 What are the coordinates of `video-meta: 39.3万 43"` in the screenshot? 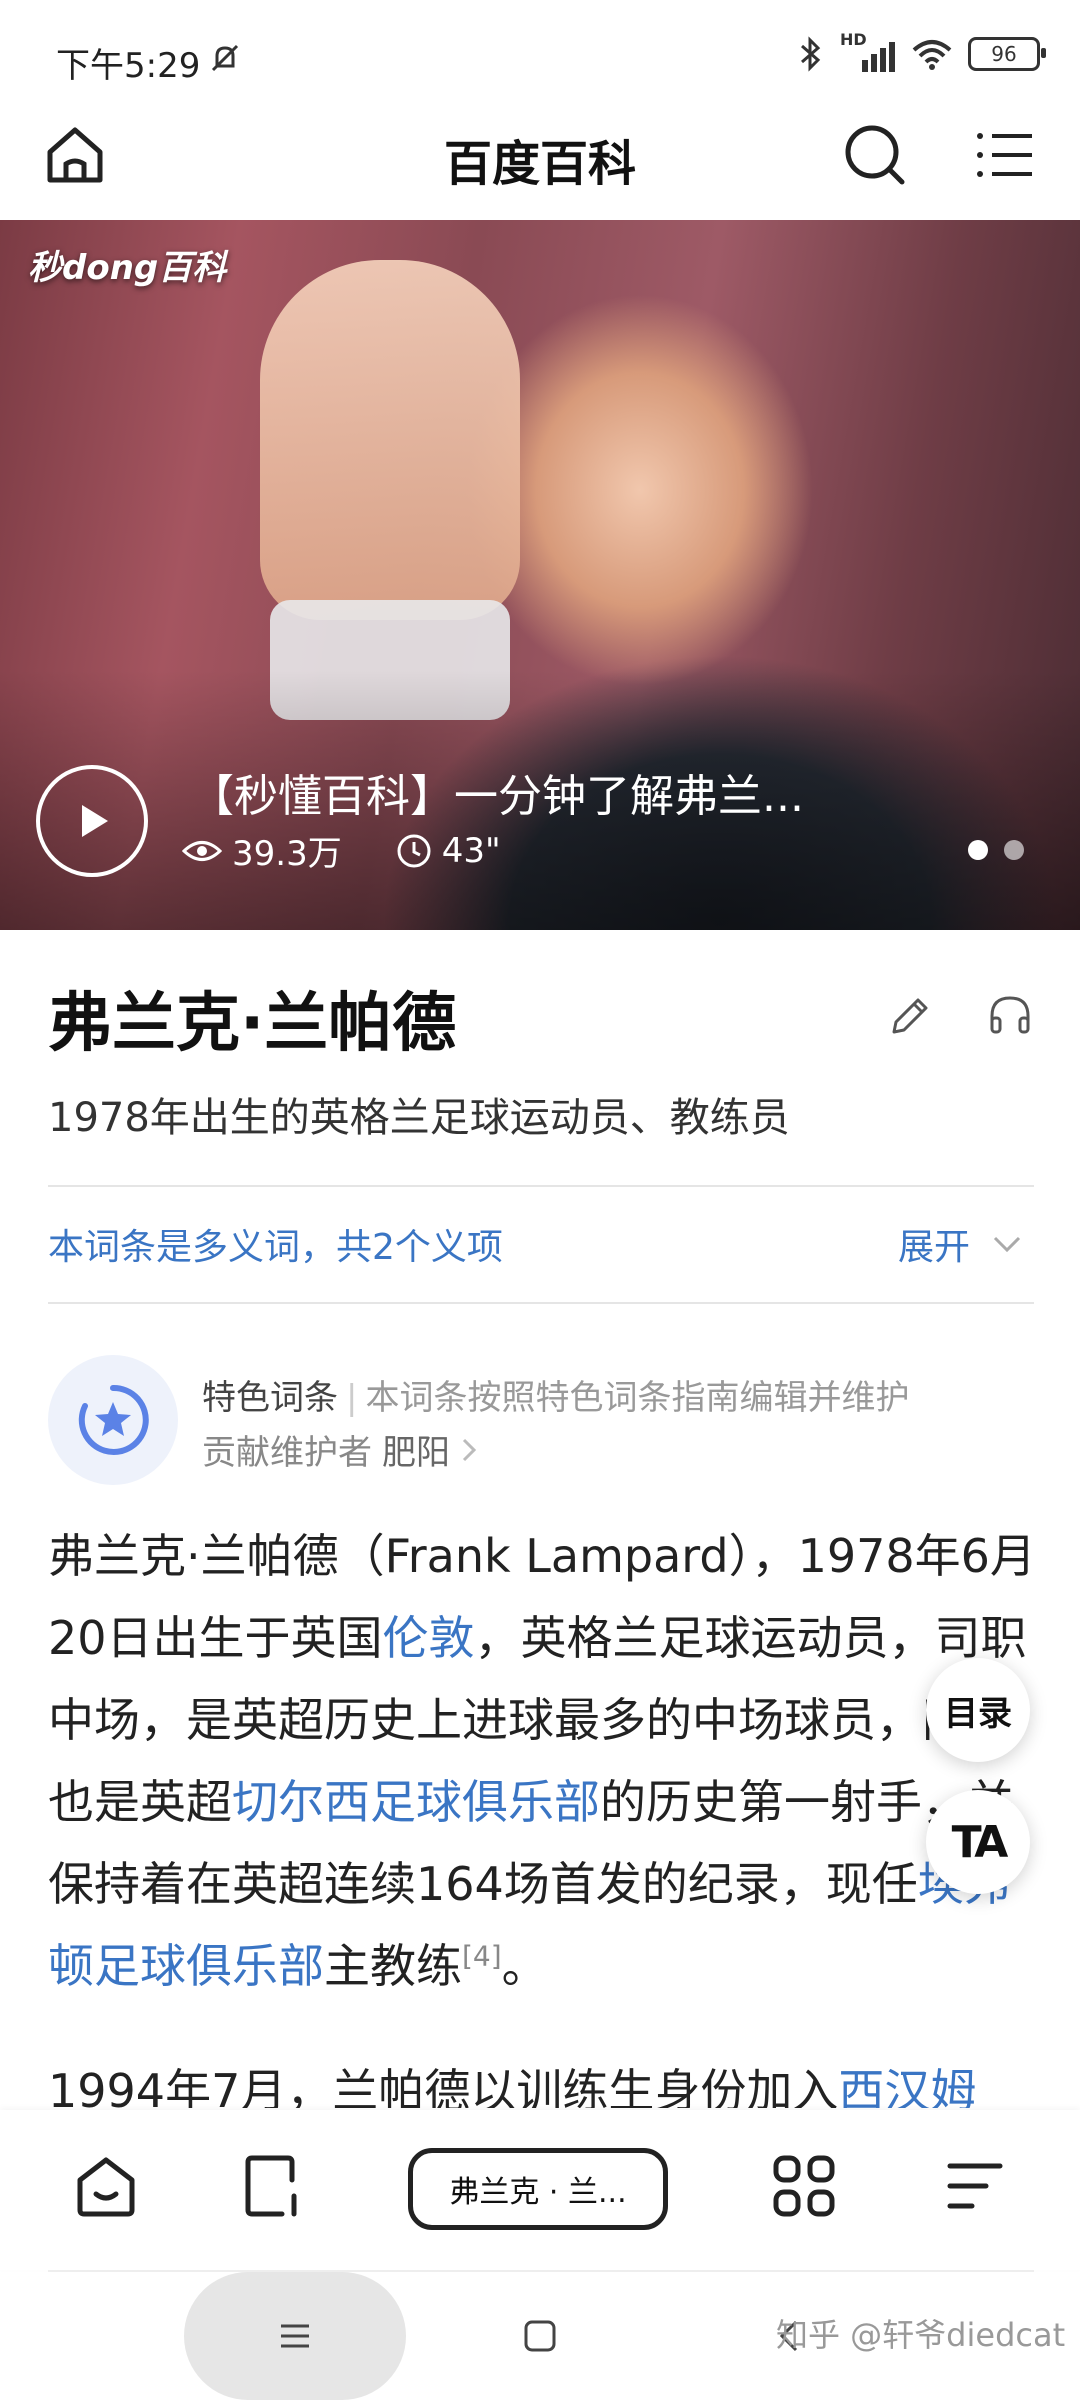 It's located at (341, 850).